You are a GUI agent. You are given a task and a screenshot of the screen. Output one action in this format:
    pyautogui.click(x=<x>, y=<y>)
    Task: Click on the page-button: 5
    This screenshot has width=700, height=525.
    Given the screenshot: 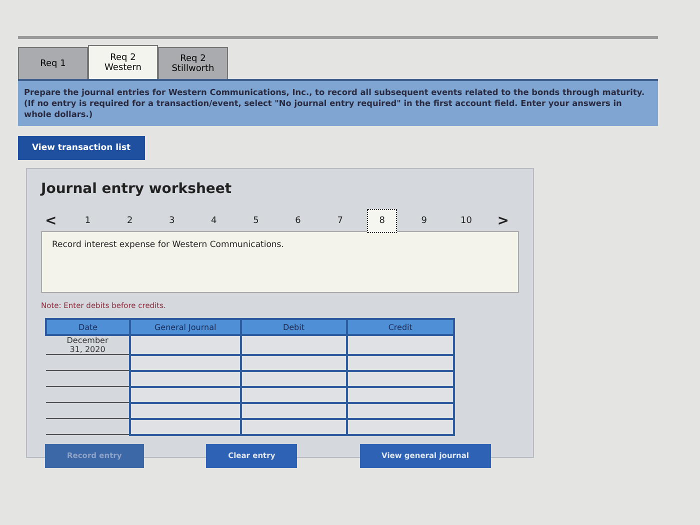 What is the action you would take?
    pyautogui.click(x=255, y=221)
    